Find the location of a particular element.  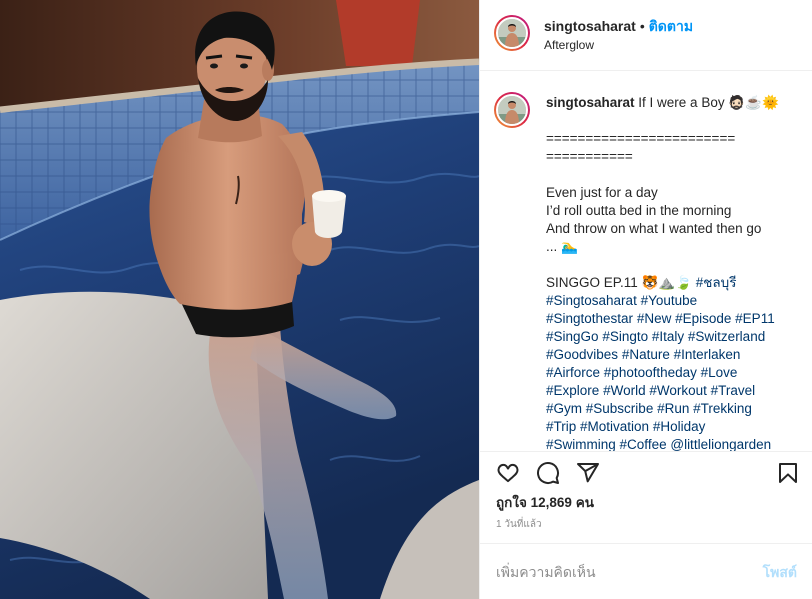

paper-plane-icon is located at coordinates (588, 473).